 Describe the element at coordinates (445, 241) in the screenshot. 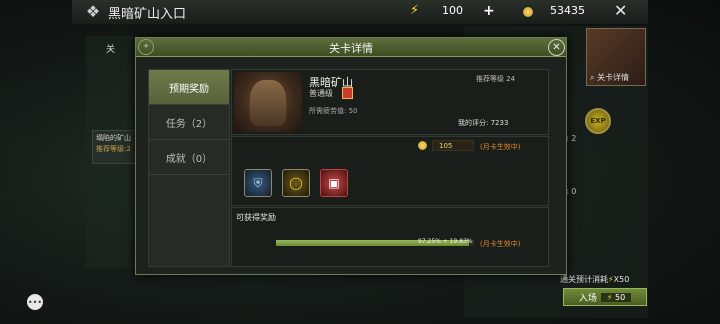

I see `exp-progress-text: 97.25% + 19.83%` at that location.